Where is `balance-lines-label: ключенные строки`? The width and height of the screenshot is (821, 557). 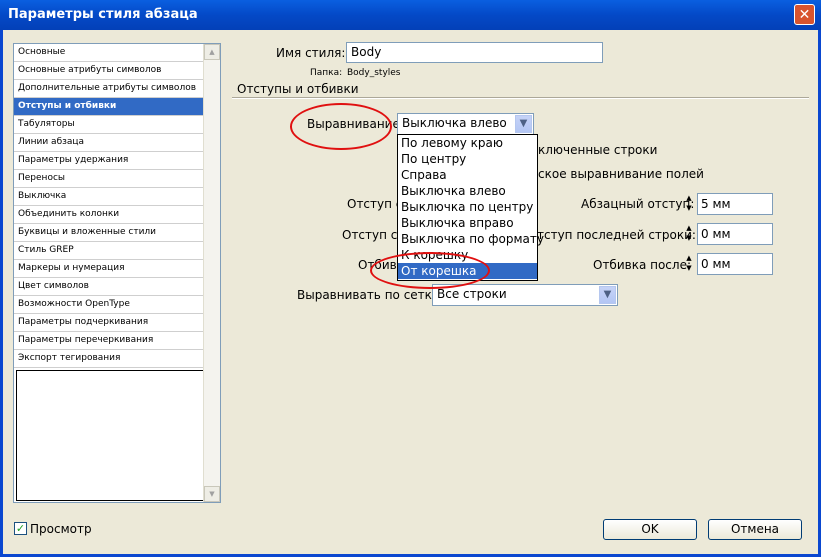 balance-lines-label: ключенные строки is located at coordinates (598, 150).